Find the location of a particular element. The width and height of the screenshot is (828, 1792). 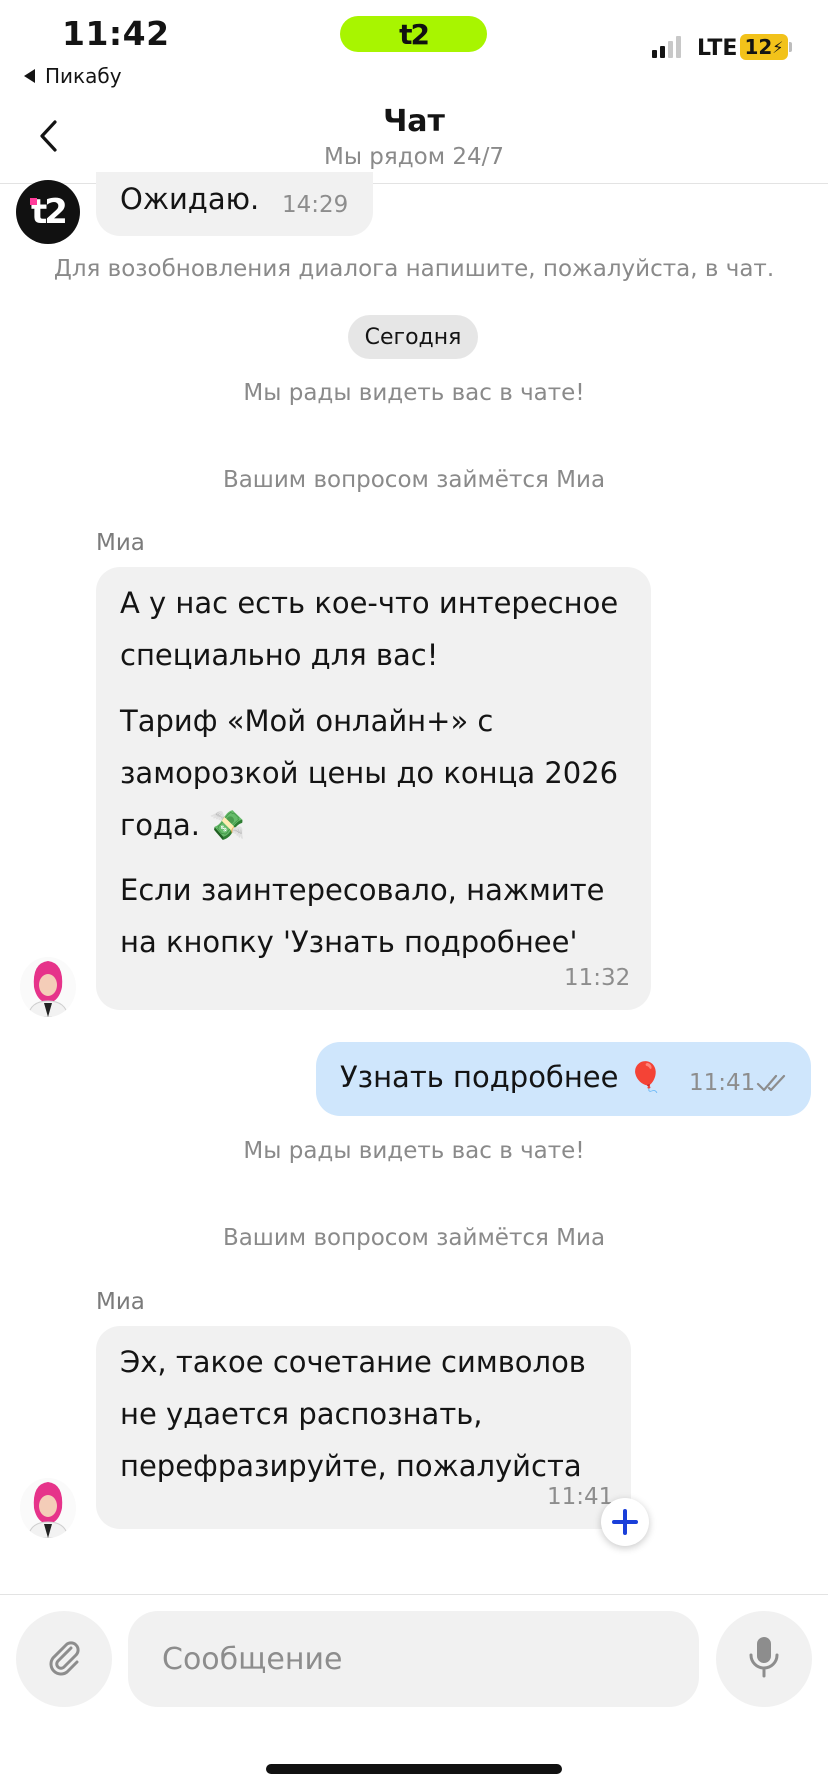

outgoing-message: Узнать подробнее 🎈 11:41 is located at coordinates (563, 1079).